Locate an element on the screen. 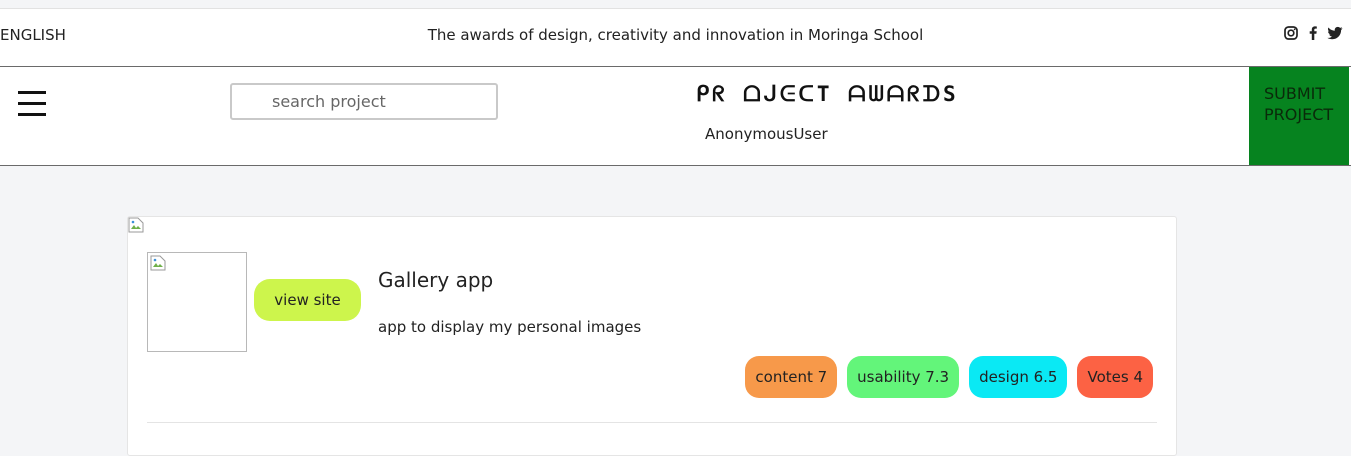 Image resolution: width=1351 pixels, height=456 pixels. design-rating-badge: design 6.5 is located at coordinates (1018, 377).